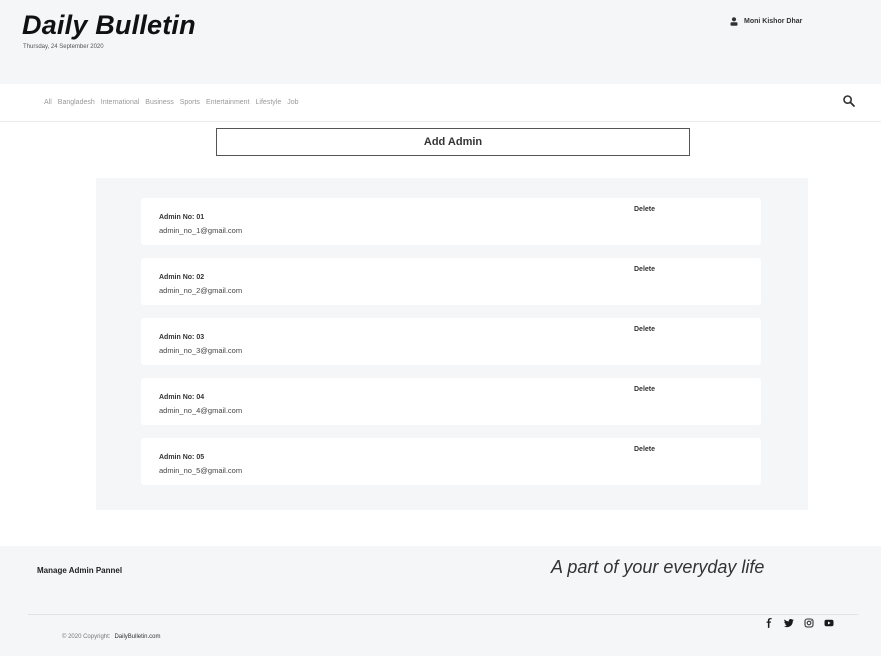 Image resolution: width=881 pixels, height=656 pixels. What do you see at coordinates (451, 401) in the screenshot?
I see `admin-card: Admin No: 04 admin_no_4@gmail.com Delete` at bounding box center [451, 401].